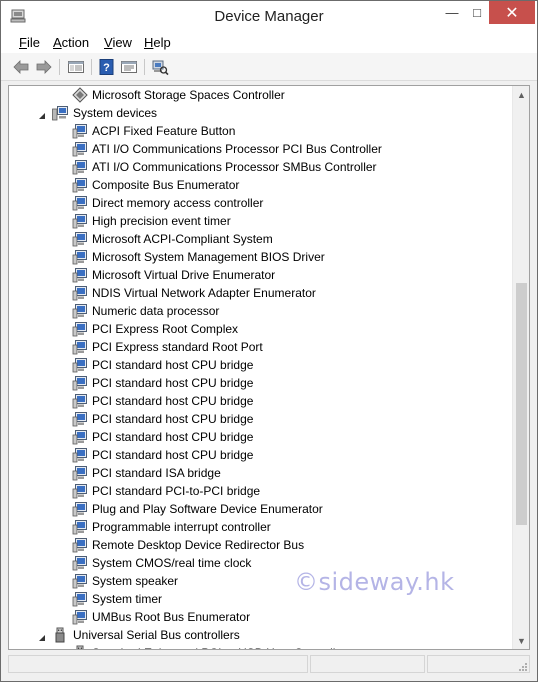  Describe the element at coordinates (269, 42) in the screenshot. I see `menu-bar: File Action View Help` at that location.